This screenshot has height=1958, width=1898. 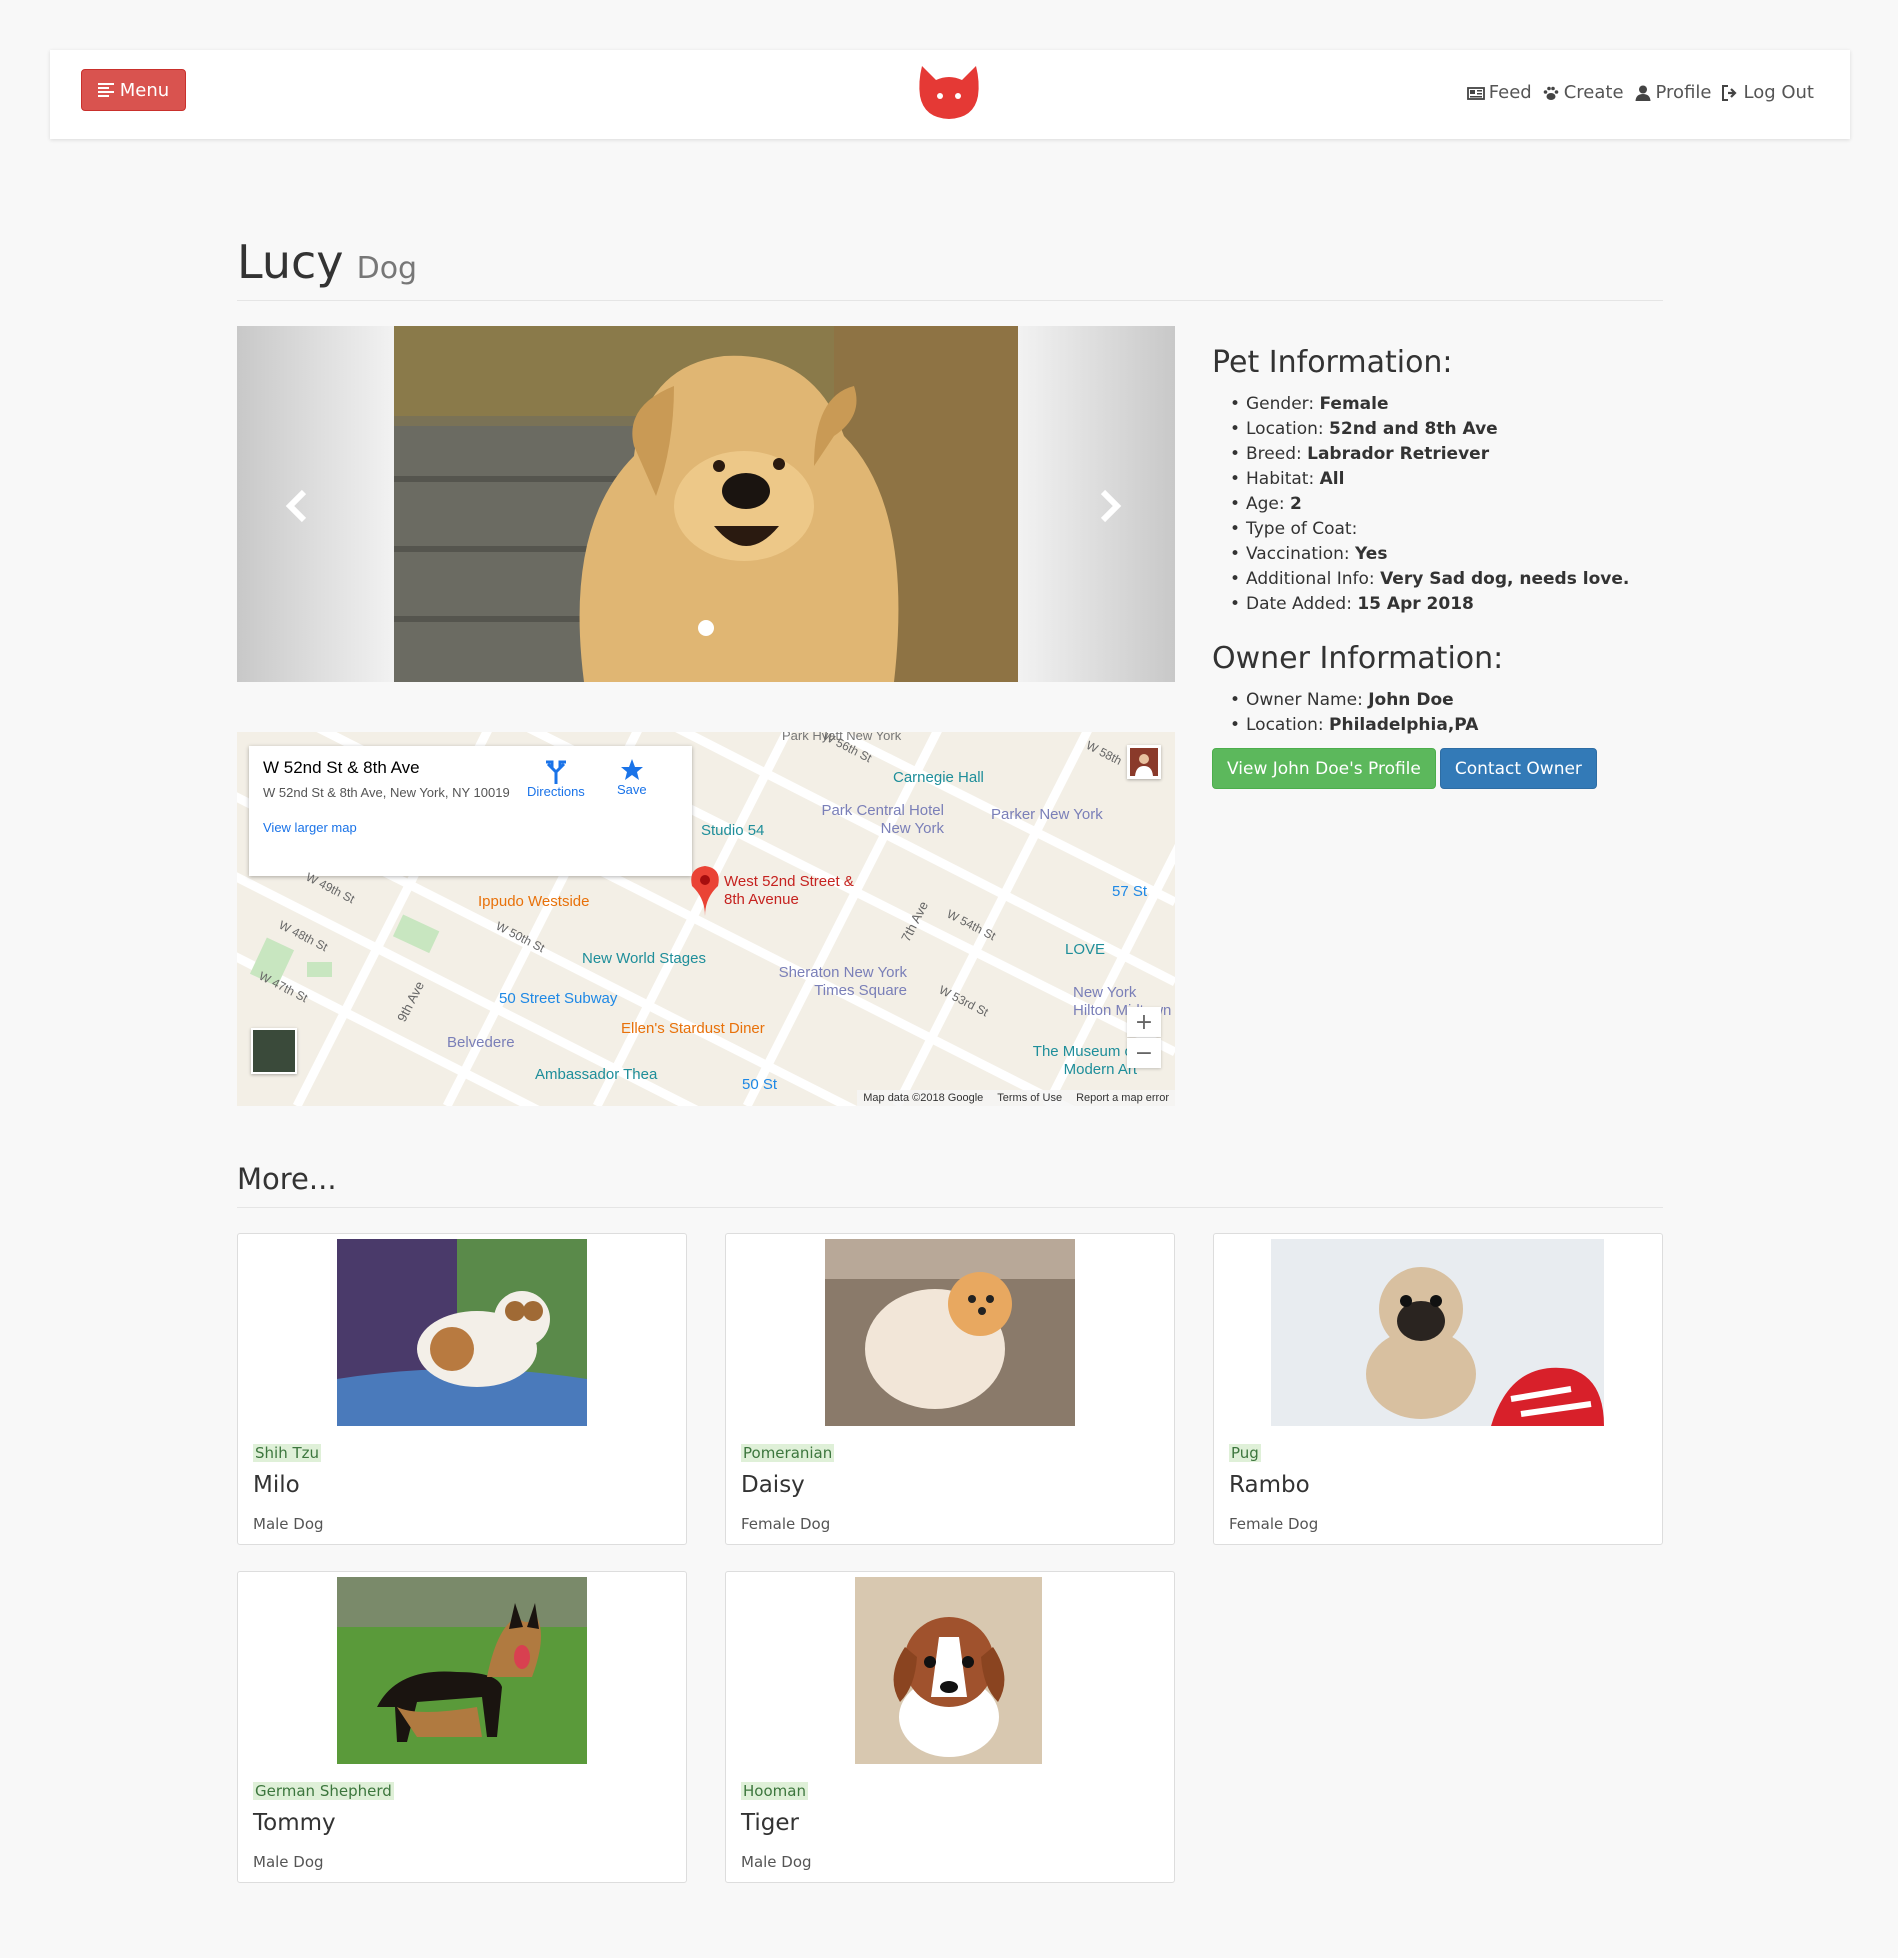 I want to click on pet-info-label: Additional Info:, so click(x=1310, y=579).